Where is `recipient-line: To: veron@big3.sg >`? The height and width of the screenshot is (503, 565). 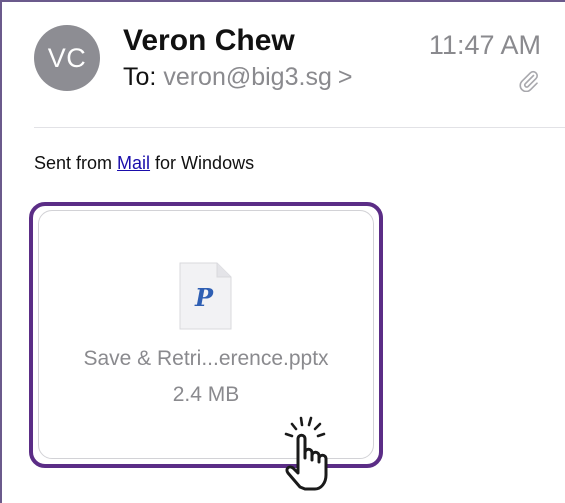 recipient-line: To: veron@big3.sg > is located at coordinates (237, 77).